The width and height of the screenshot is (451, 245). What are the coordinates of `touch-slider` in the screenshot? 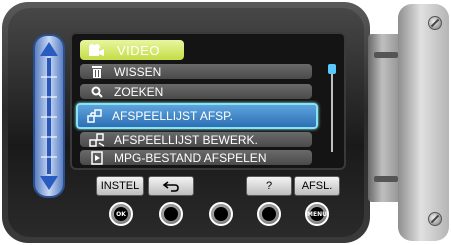 It's located at (49, 116).